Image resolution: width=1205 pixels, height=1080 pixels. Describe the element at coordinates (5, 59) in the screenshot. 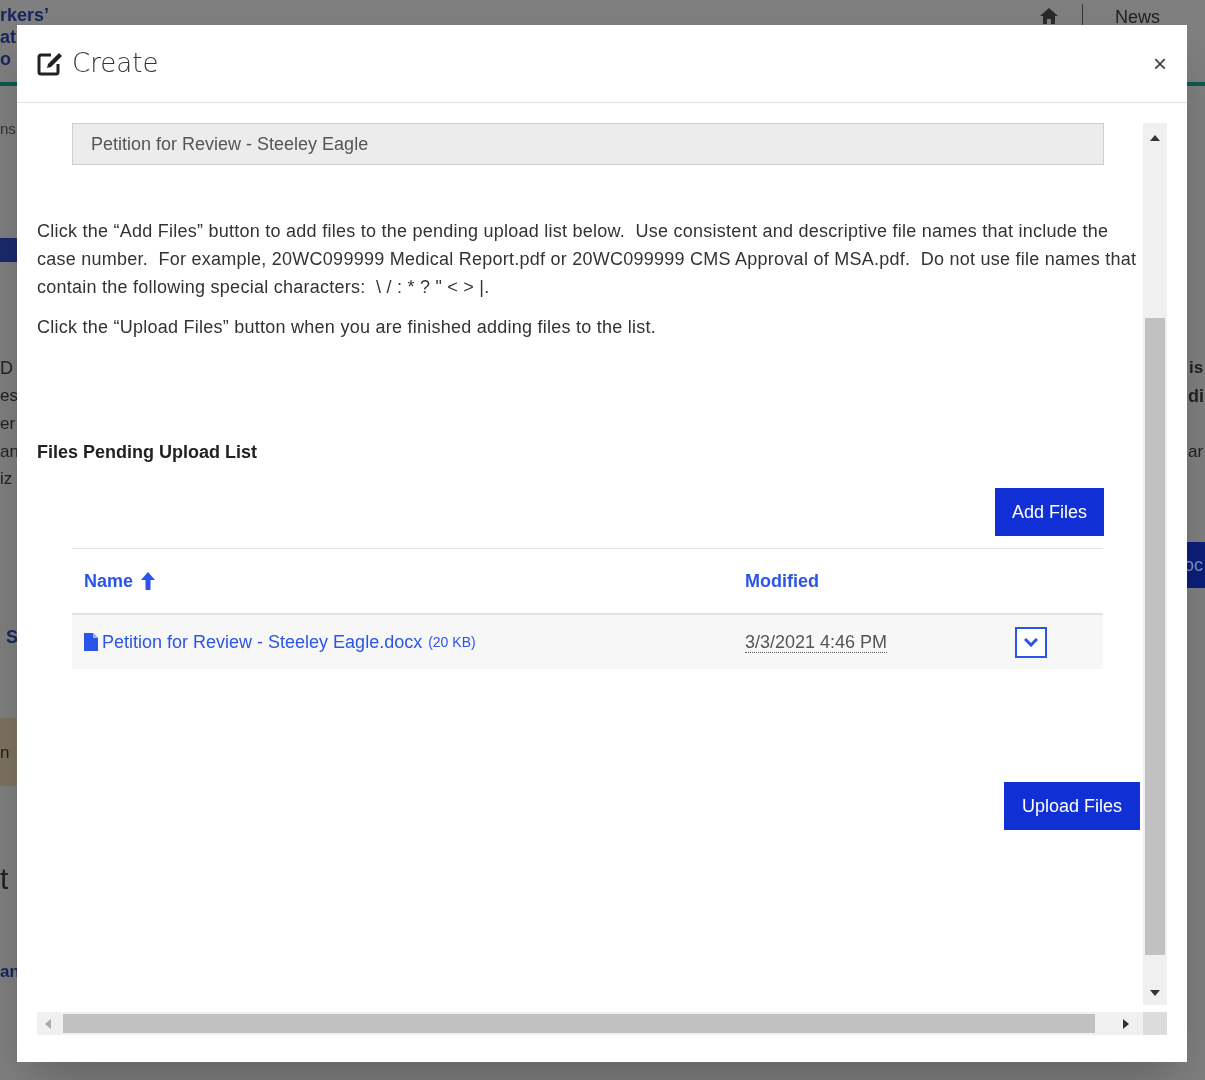

I see `header-text: o` at that location.